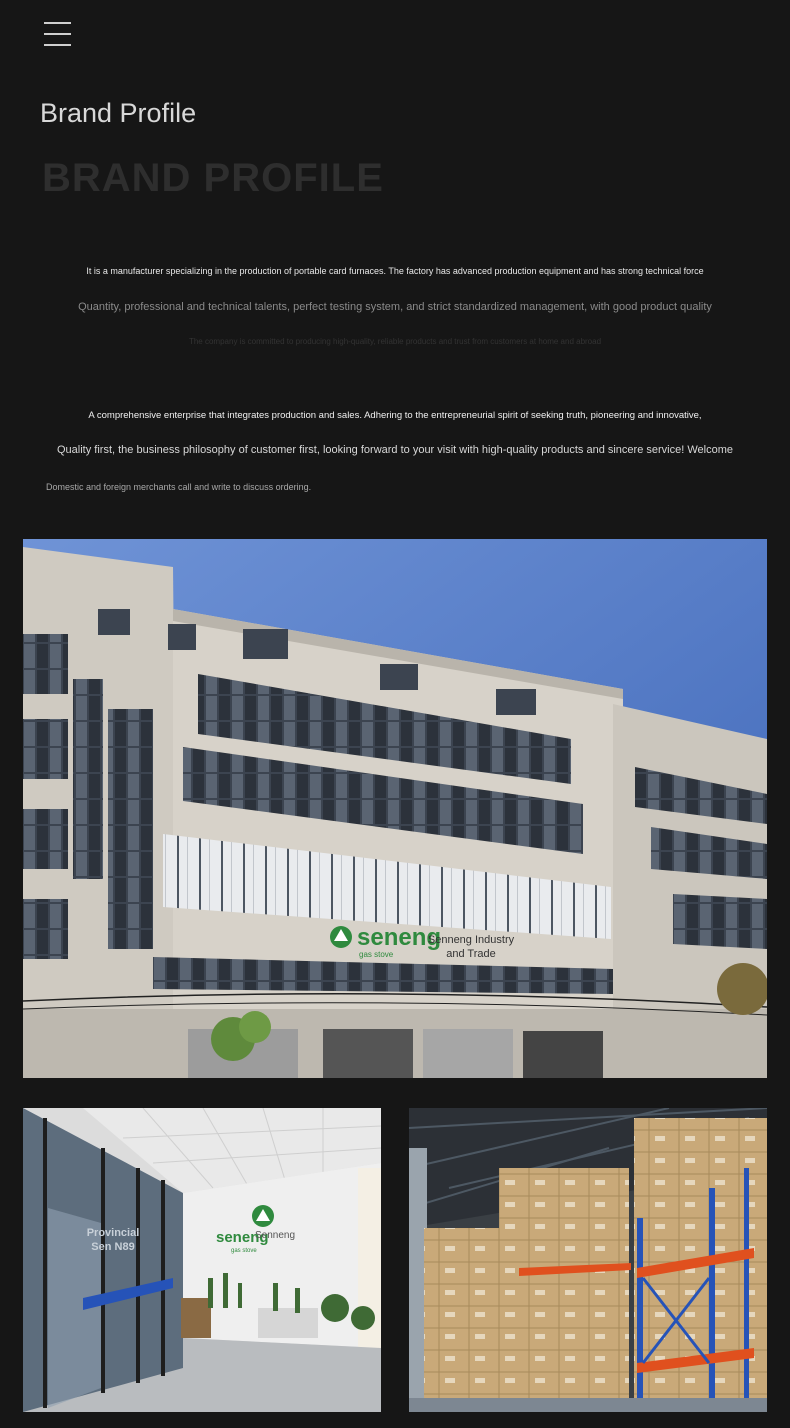  I want to click on building-caption-line-2: and Trade, so click(471, 954).